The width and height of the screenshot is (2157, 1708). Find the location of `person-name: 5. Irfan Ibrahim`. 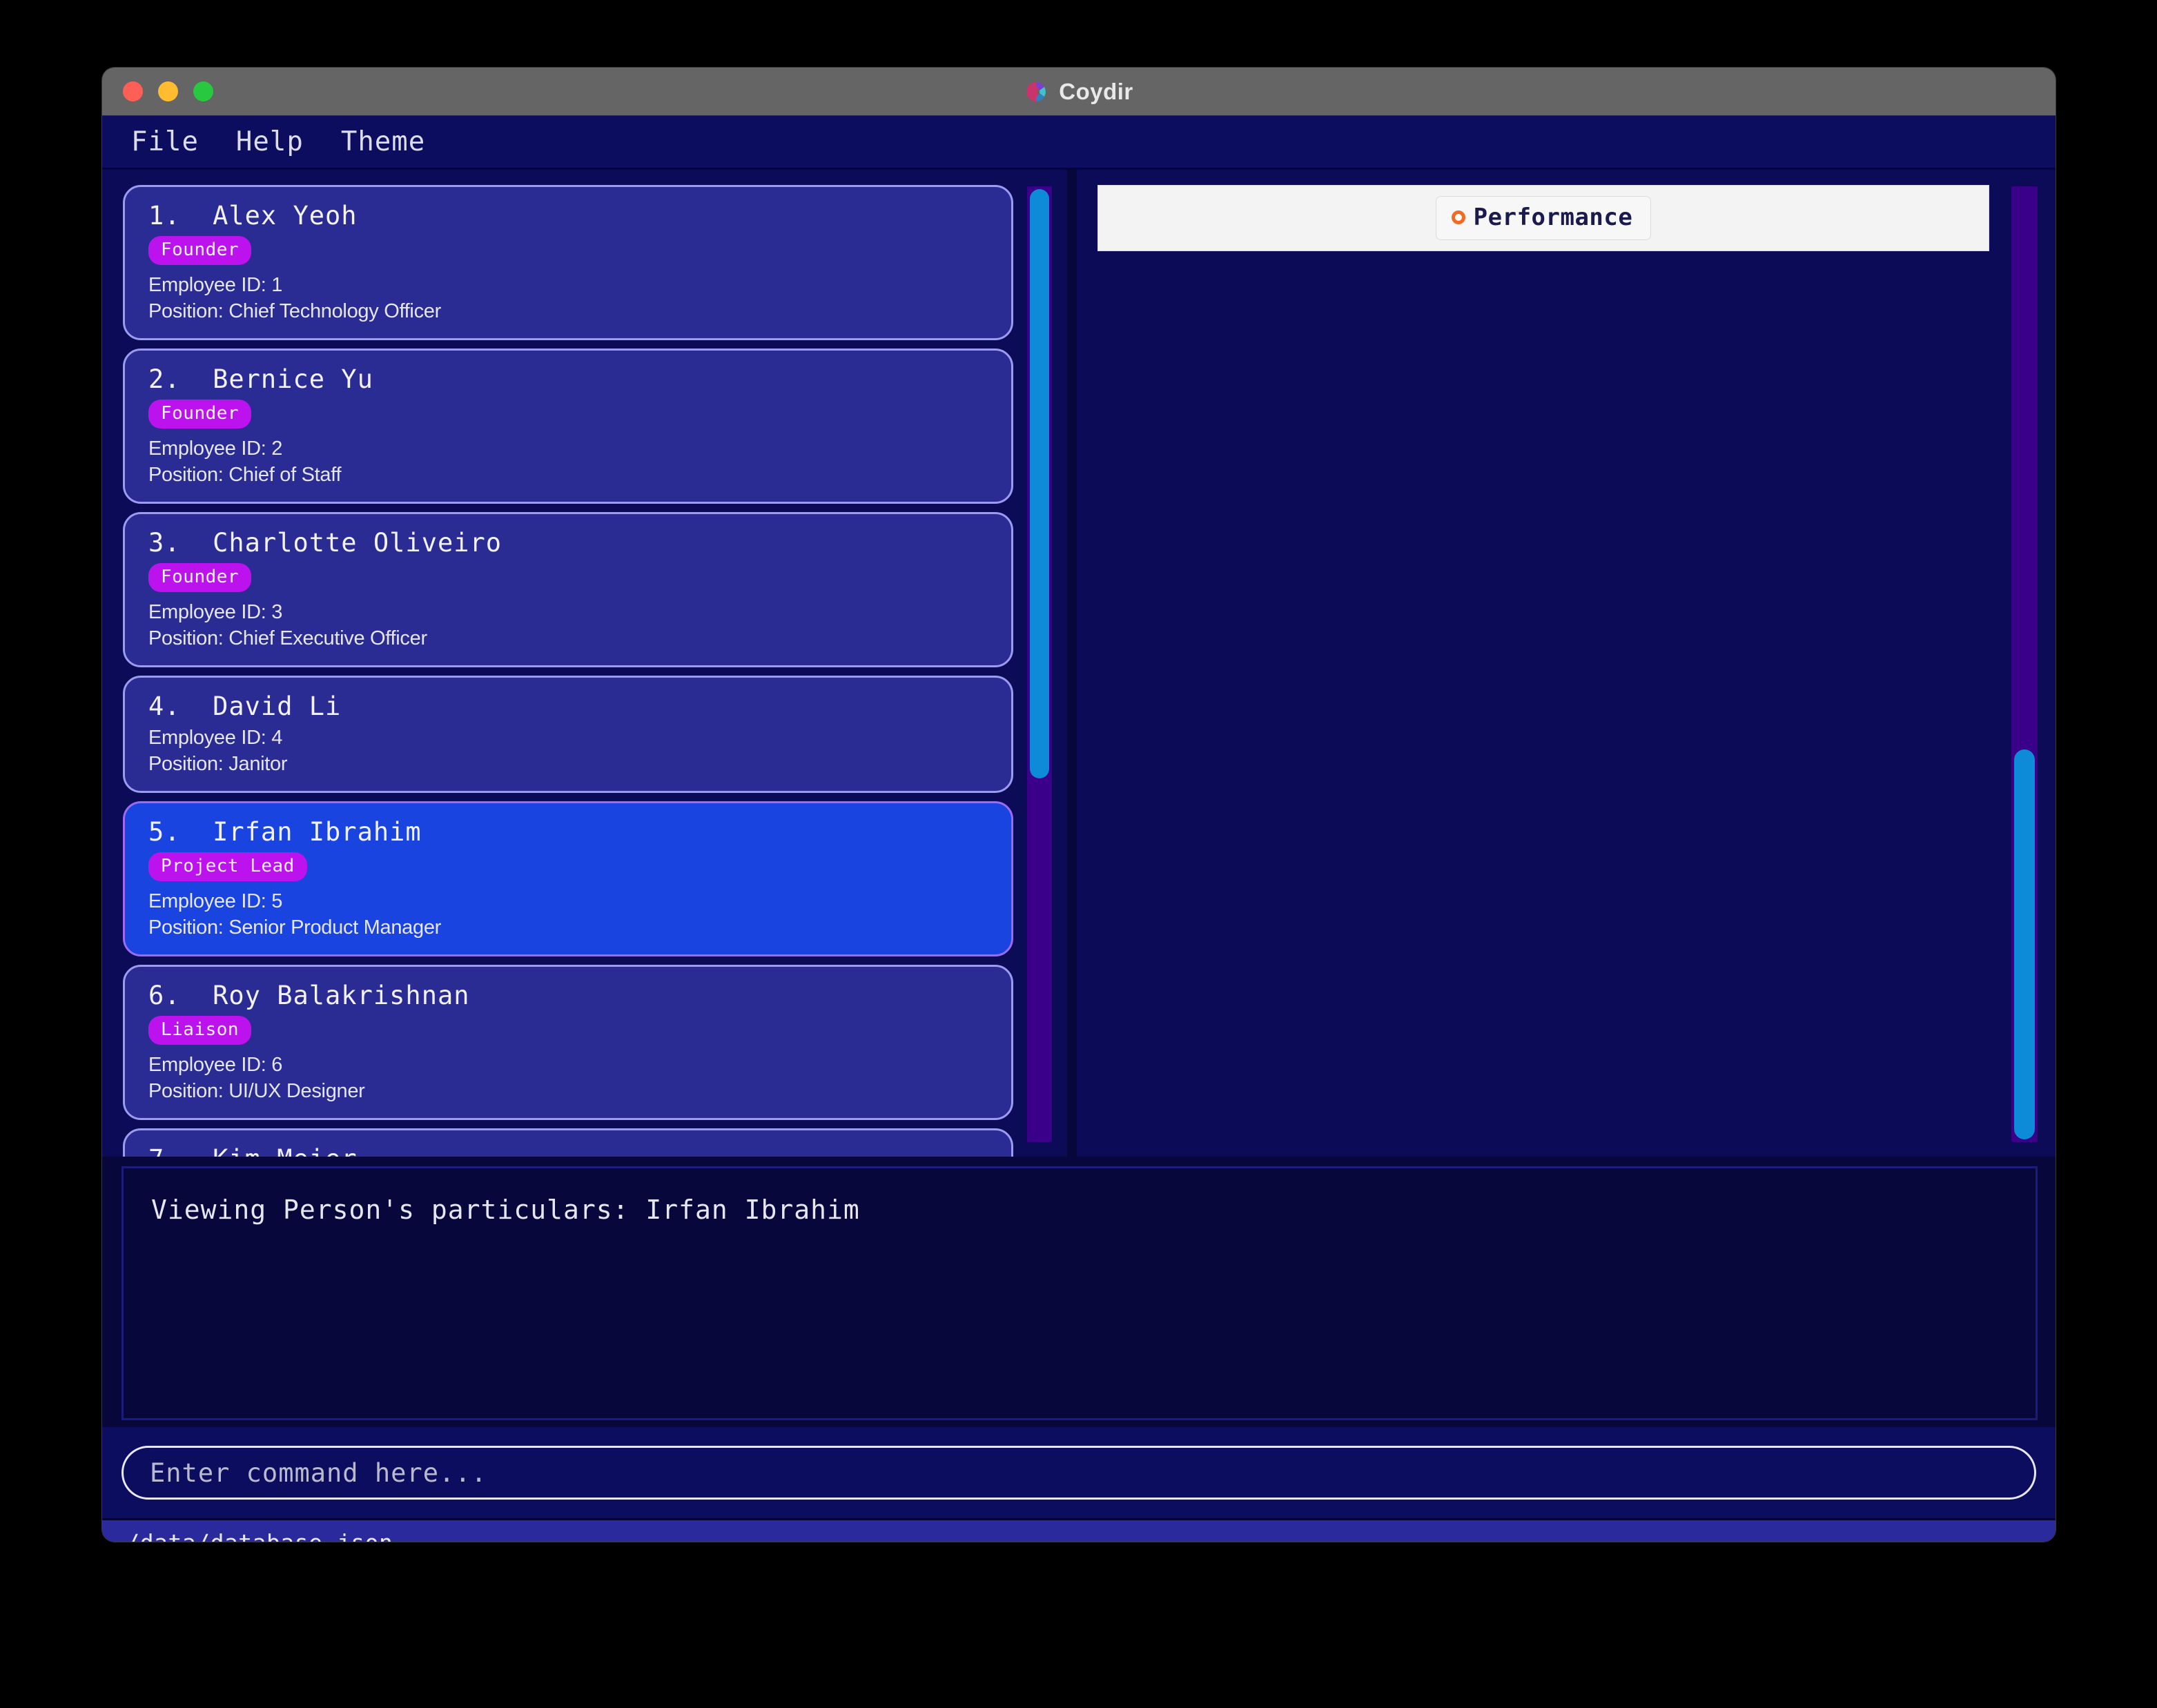

person-name: 5. Irfan Ibrahim is located at coordinates (285, 832).